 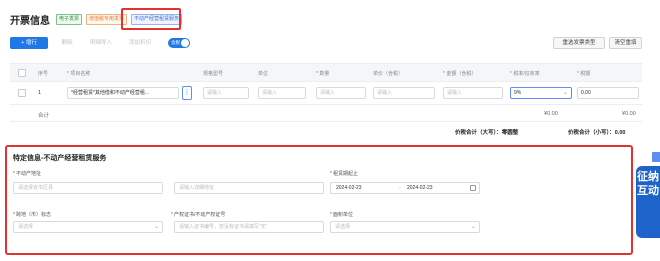 What do you see at coordinates (60, 158) in the screenshot?
I see `special-info-title: 特定信息-不动产经营租赁服务` at bounding box center [60, 158].